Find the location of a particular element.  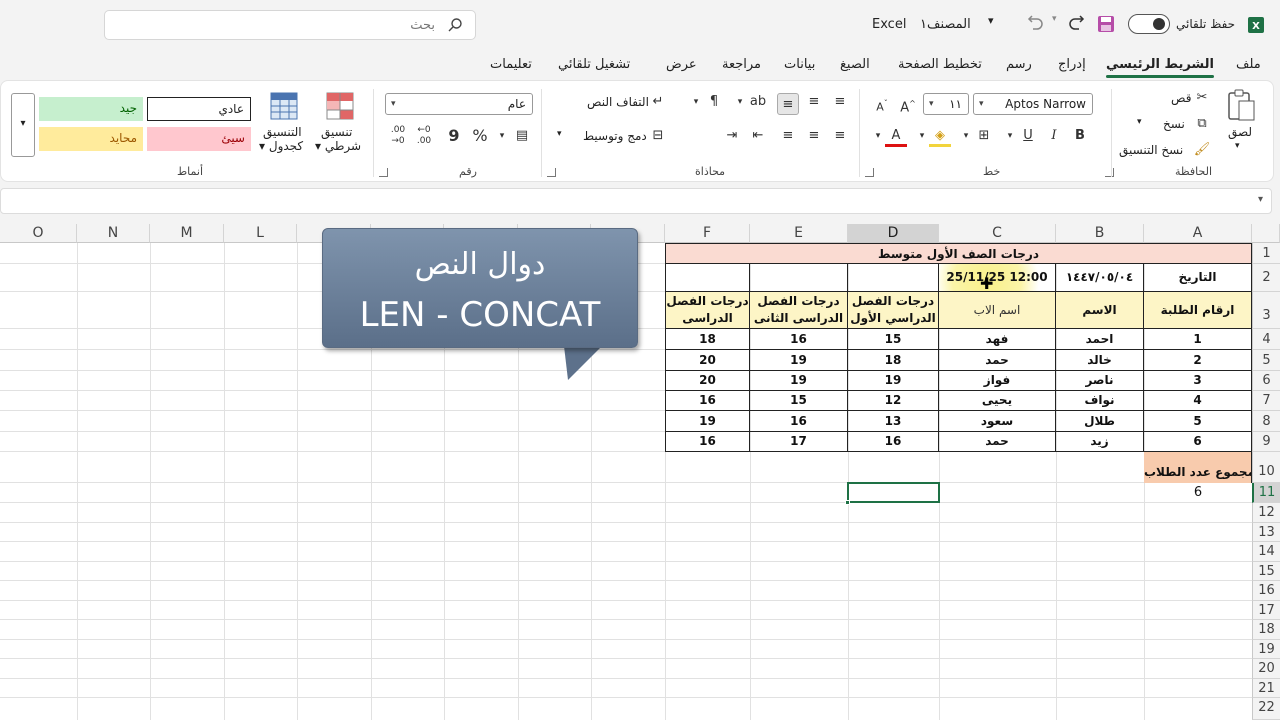

conditional-formatting-label-2: ▾ شرطي is located at coordinates (338, 146).